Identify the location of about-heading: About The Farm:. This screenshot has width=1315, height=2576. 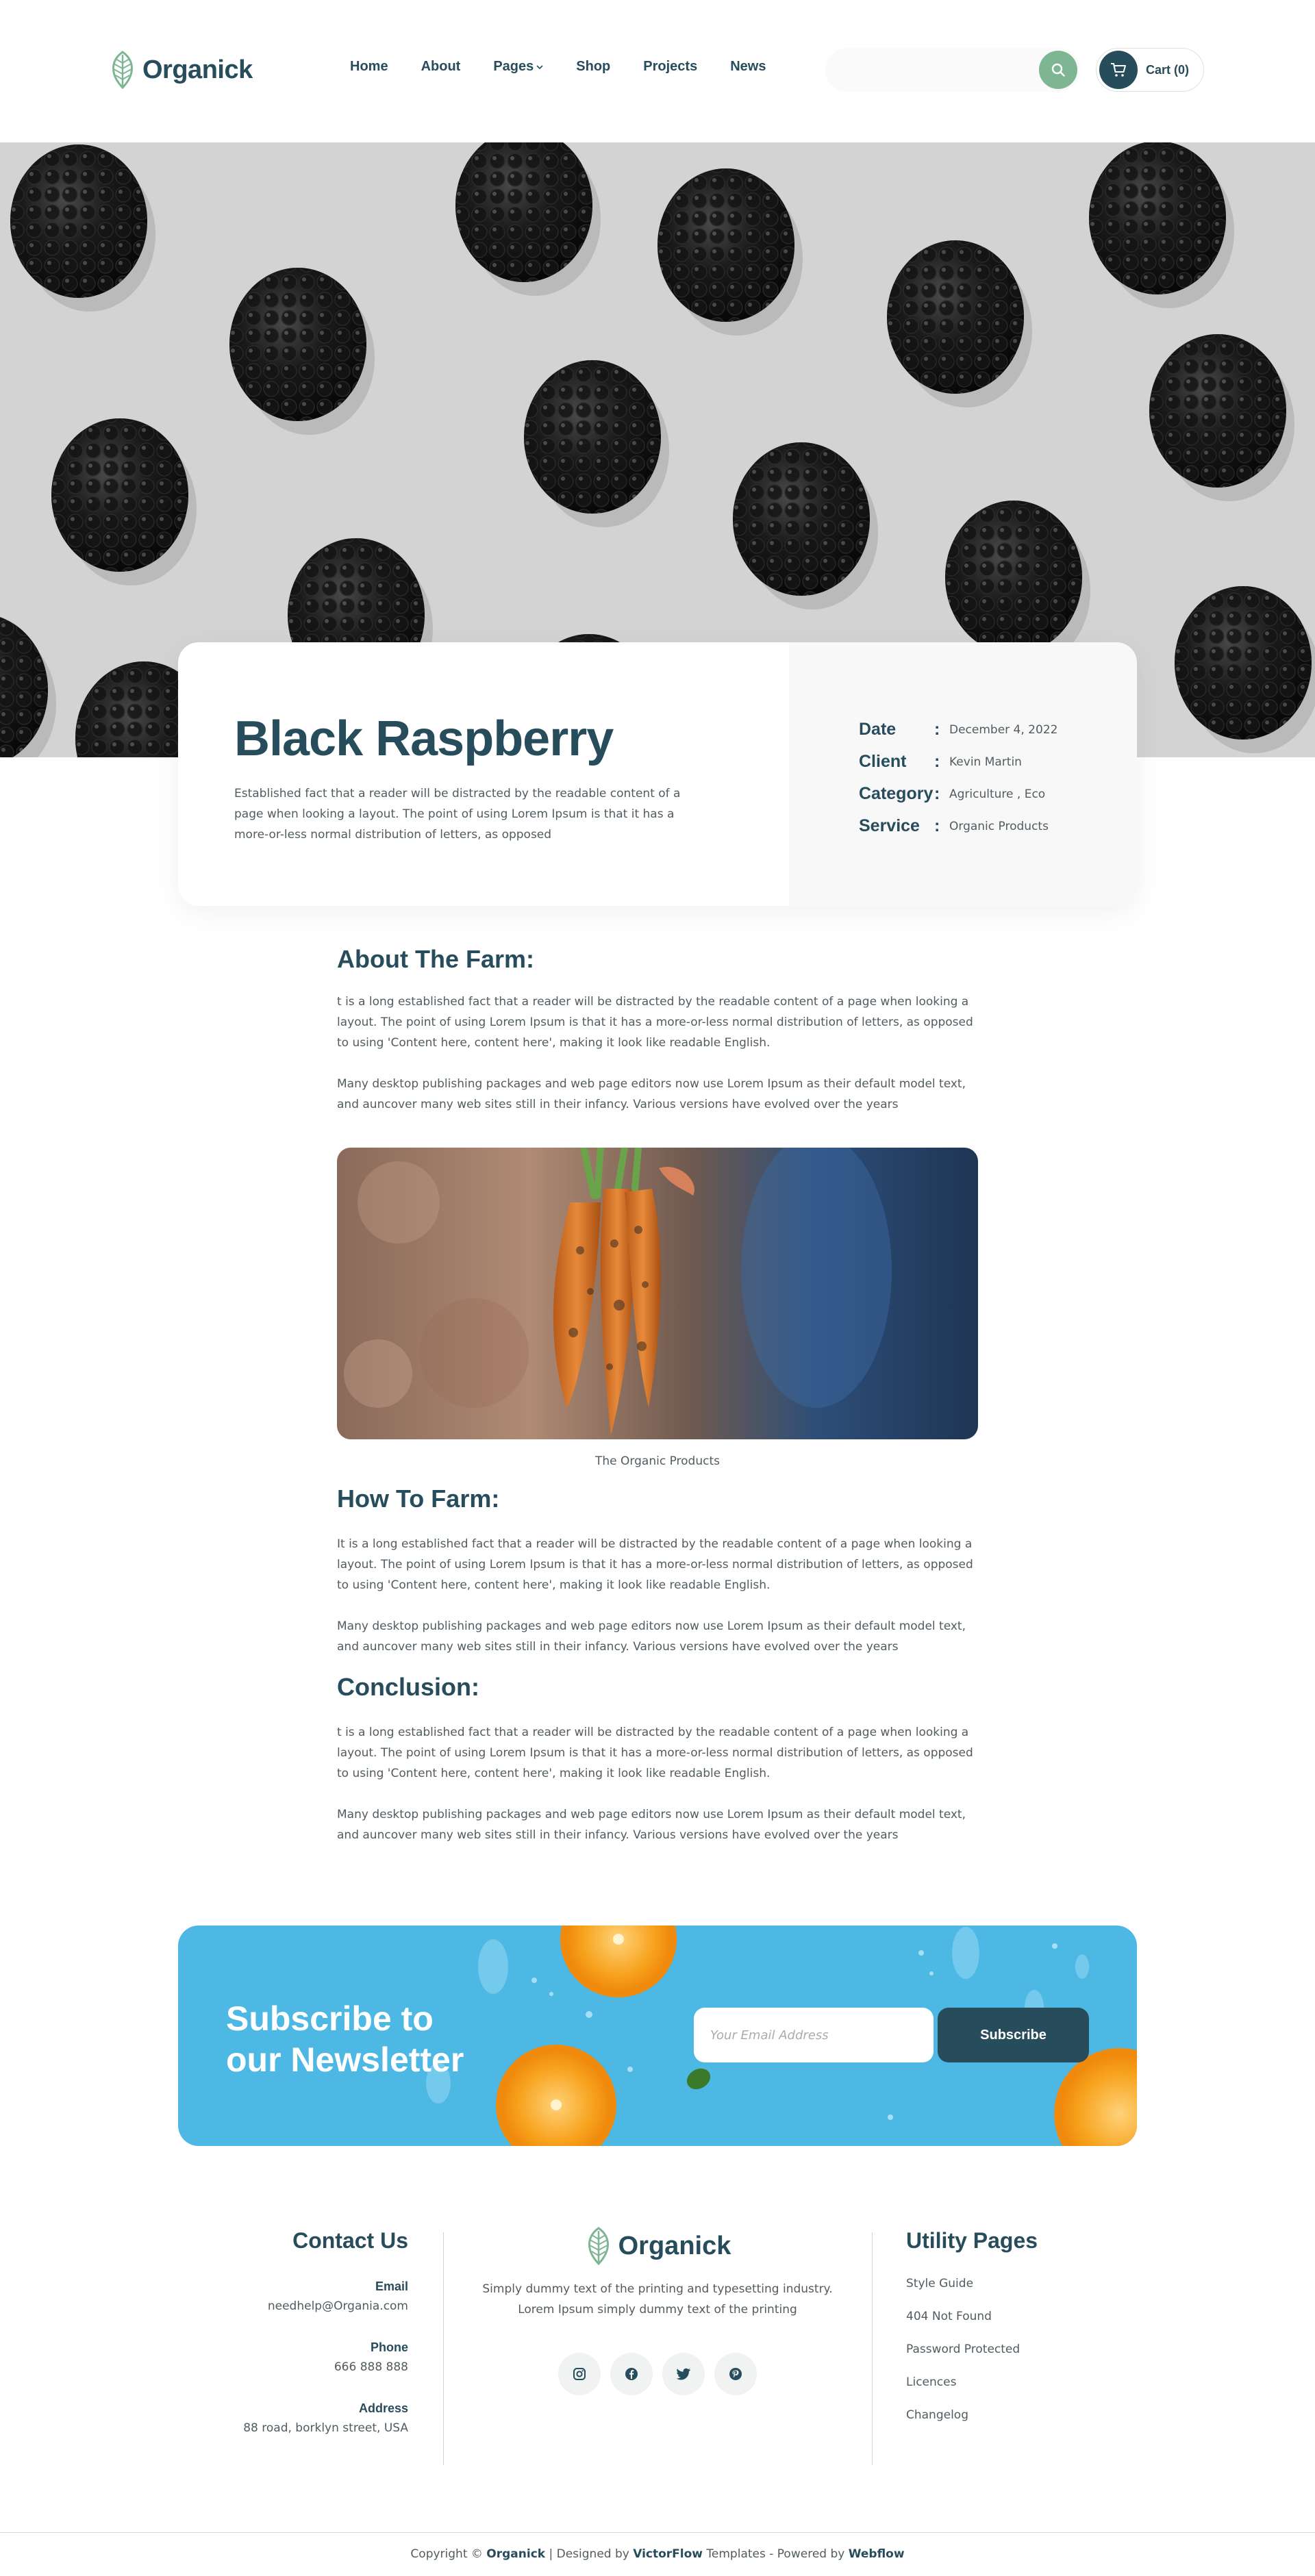
(436, 959).